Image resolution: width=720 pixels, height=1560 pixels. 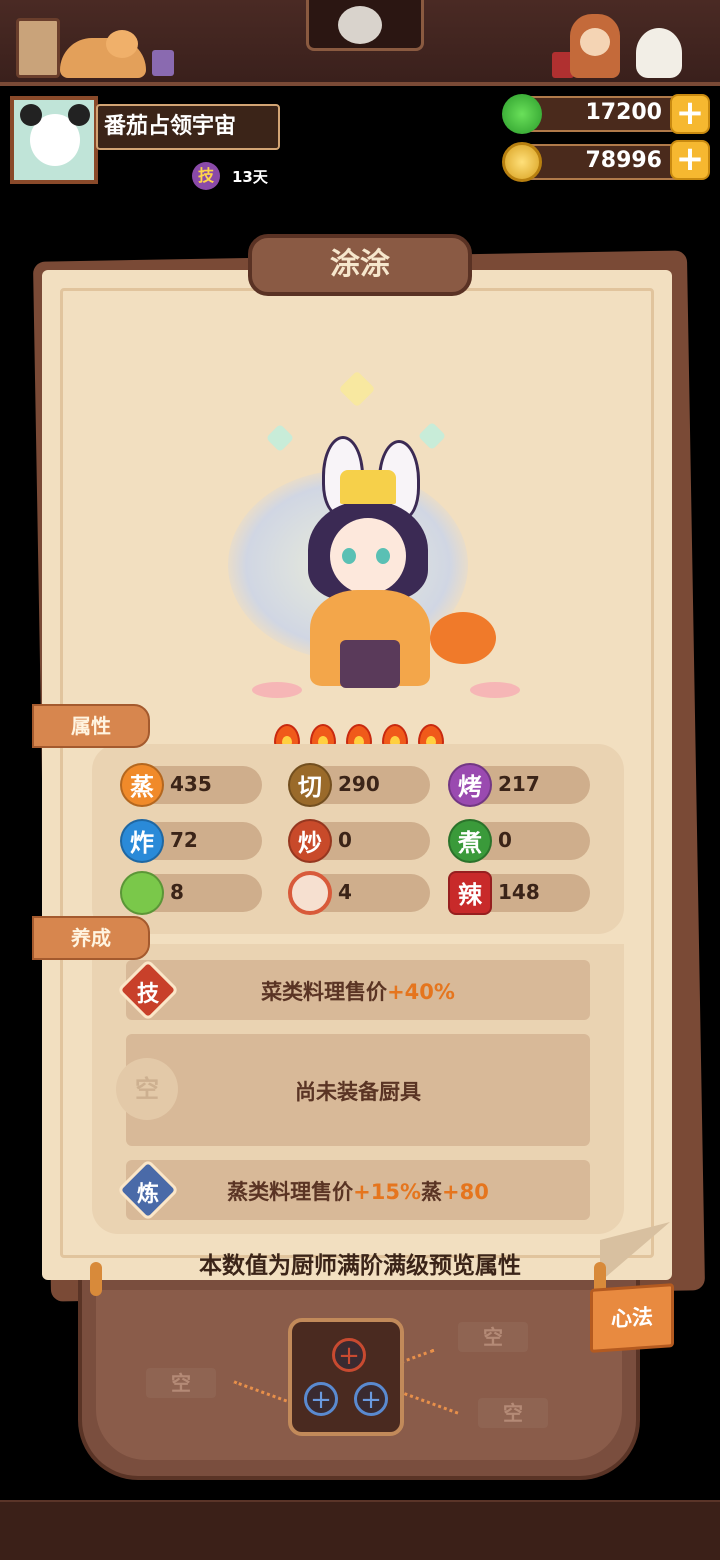 What do you see at coordinates (519, 892) in the screenshot?
I see `stat-value: 148` at bounding box center [519, 892].